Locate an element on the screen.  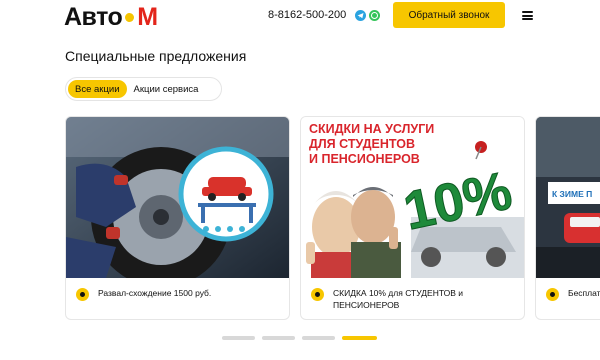
offer-caption: Бесплат is located at coordinates (573, 294).